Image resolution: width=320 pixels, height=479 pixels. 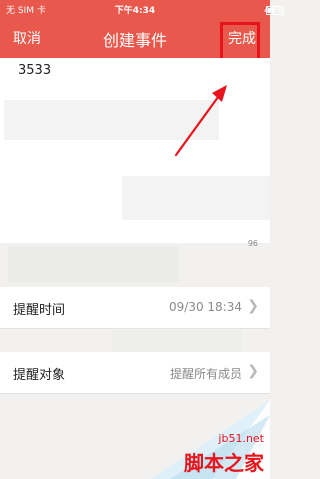 What do you see at coordinates (210, 439) in the screenshot?
I see `watermark-corner` at bounding box center [210, 439].